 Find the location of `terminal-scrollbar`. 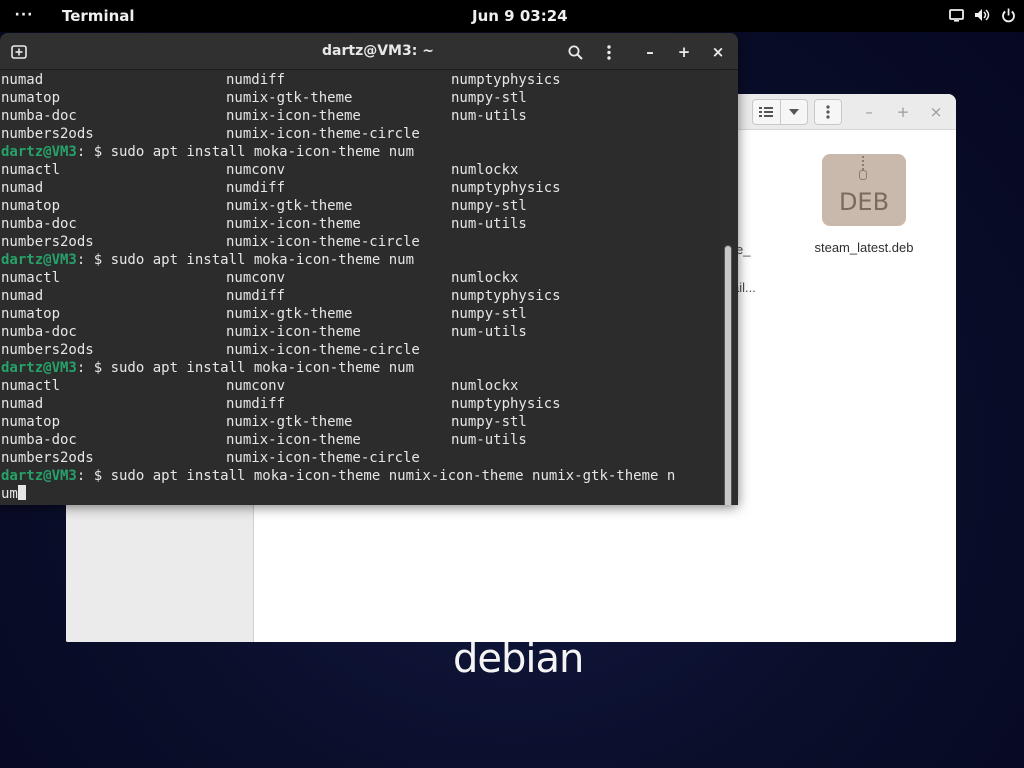

terminal-scrollbar is located at coordinates (728, 375).